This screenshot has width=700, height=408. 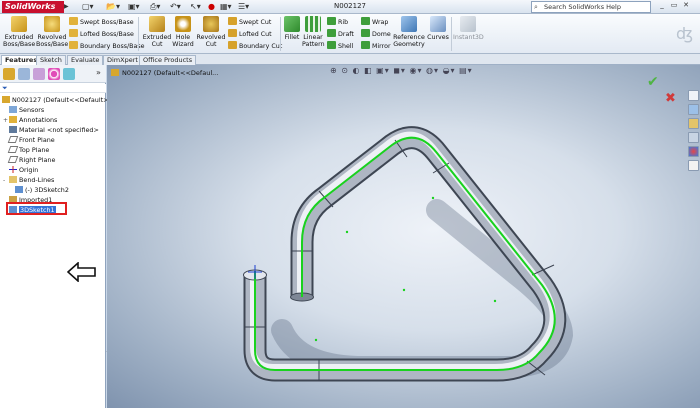 I want to click on file-explorer-icon, so click(x=693, y=123).